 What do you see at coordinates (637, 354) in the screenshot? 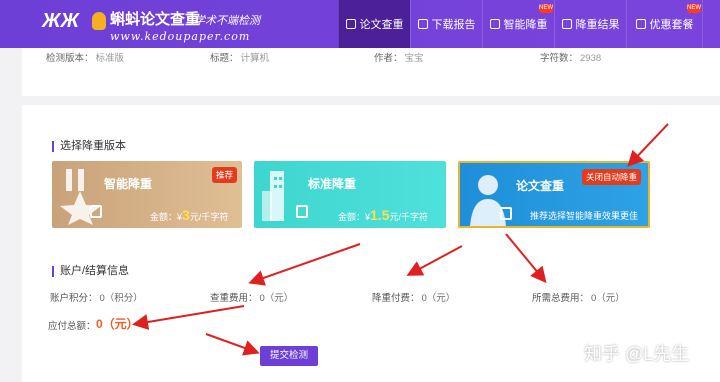
I see `watermark: 知乎 @L先生` at bounding box center [637, 354].